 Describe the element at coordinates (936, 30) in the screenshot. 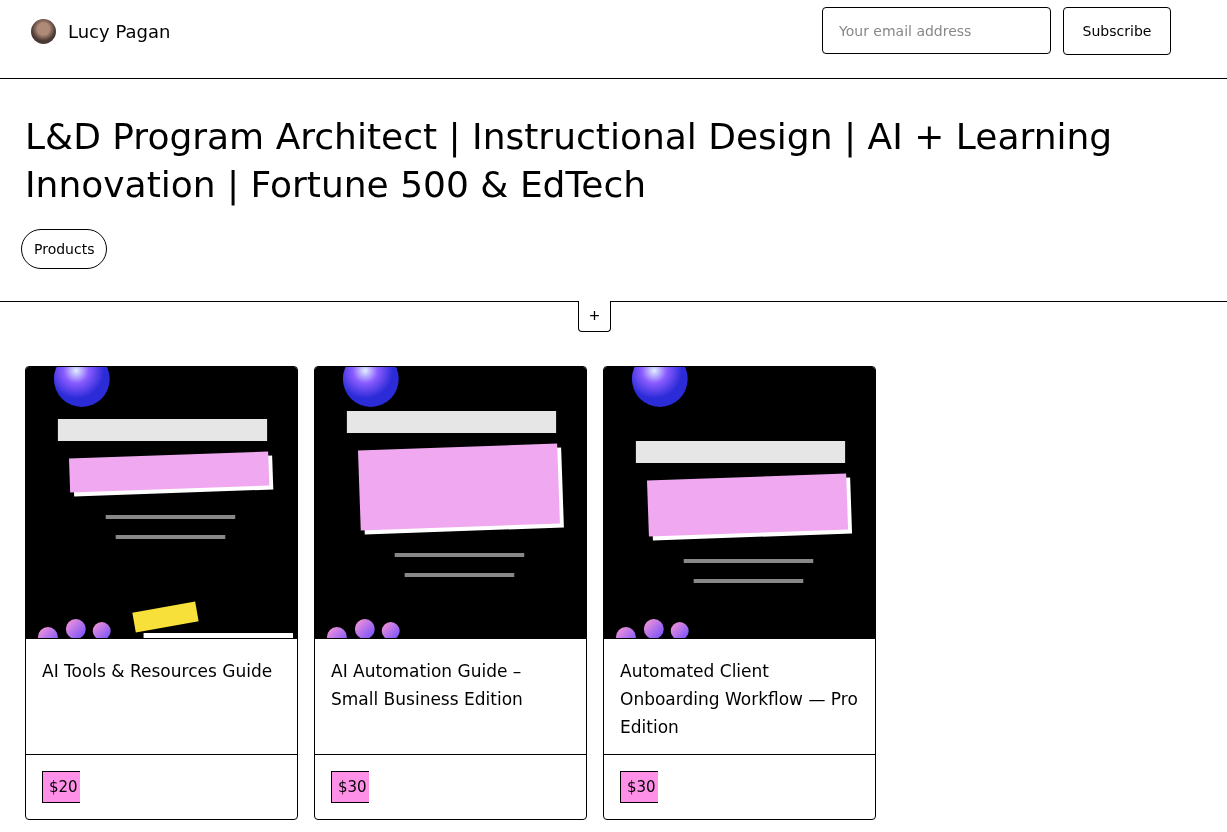

I see `email-field: Your email address` at that location.